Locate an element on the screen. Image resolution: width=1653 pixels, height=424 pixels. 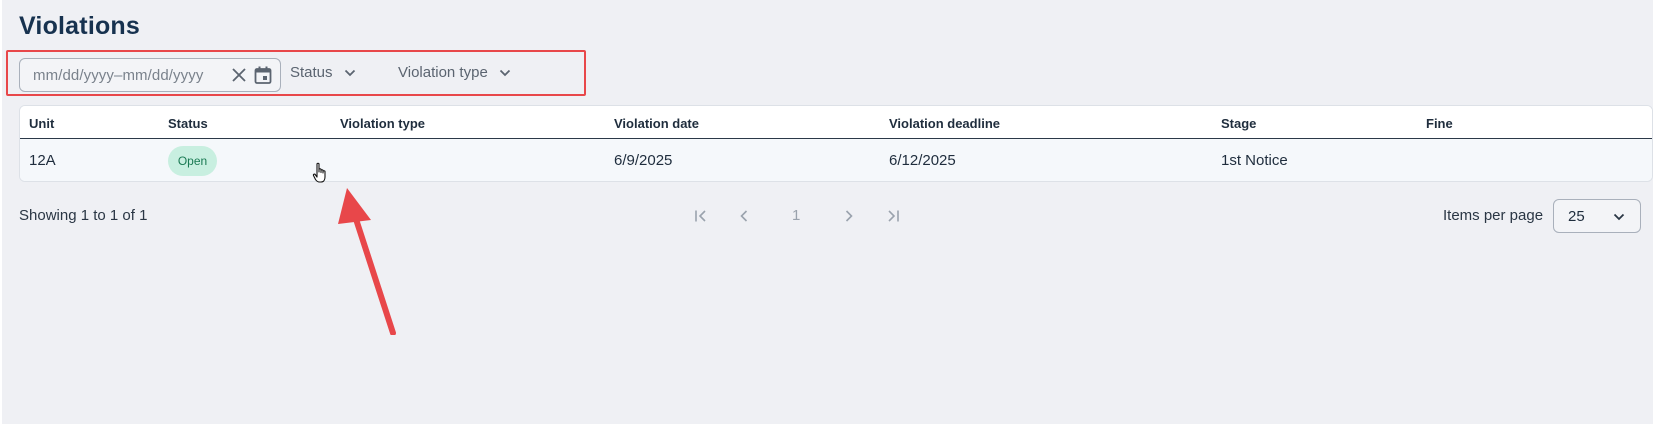
date-range-placeholder: mm/dd/yyyy–mm/dd/yyyy is located at coordinates (118, 75).